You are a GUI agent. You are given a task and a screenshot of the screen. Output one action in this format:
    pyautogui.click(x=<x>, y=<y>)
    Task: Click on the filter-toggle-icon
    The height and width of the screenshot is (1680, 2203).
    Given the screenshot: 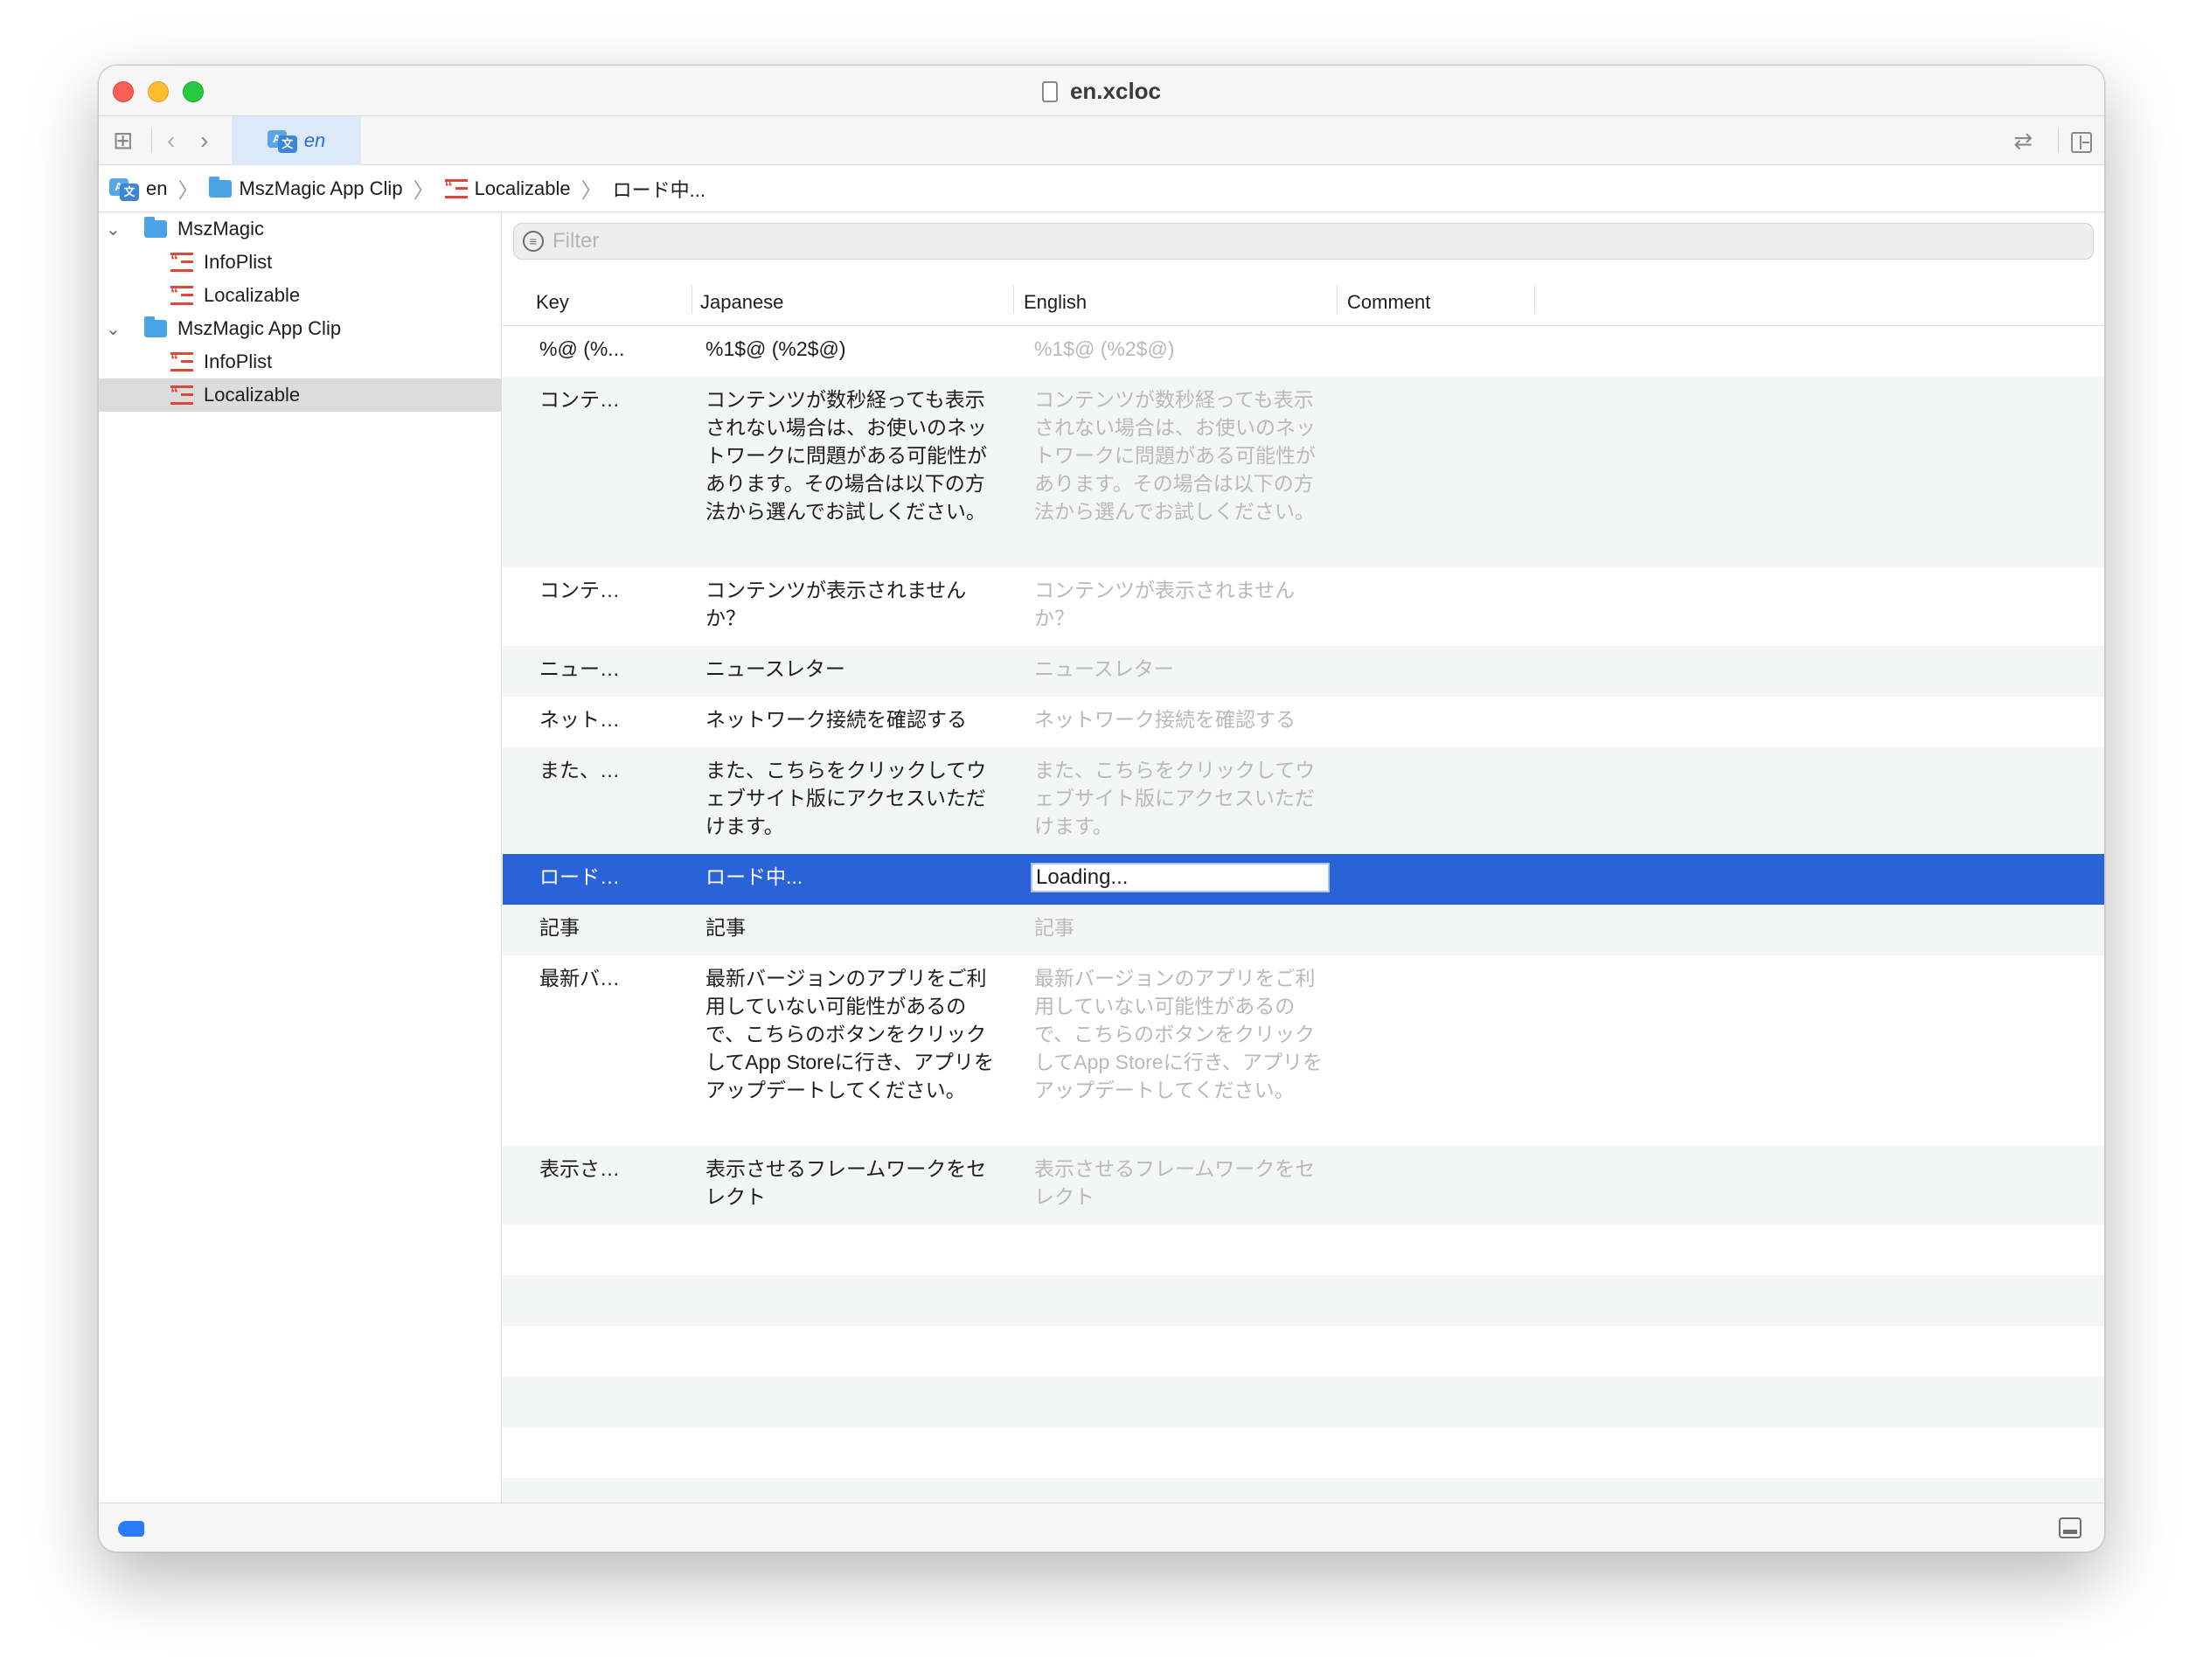 What is the action you would take?
    pyautogui.click(x=131, y=1529)
    